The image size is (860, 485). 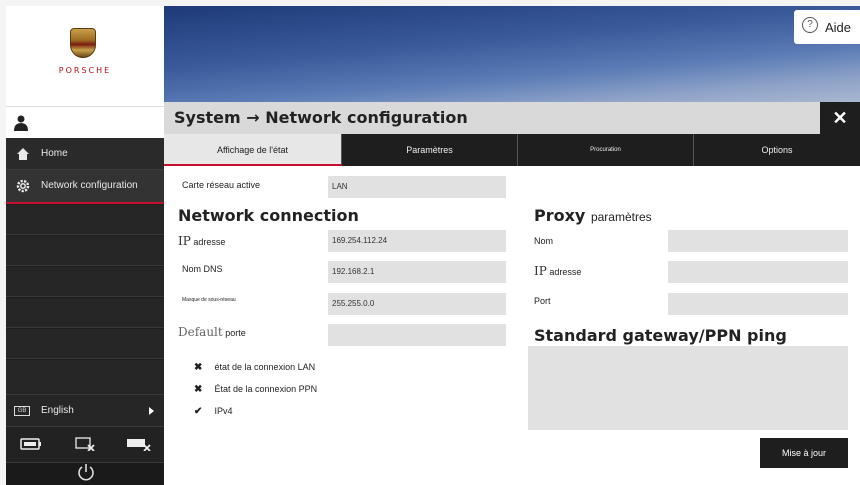 What do you see at coordinates (85, 154) in the screenshot?
I see `sidebar-item-home: Home` at bounding box center [85, 154].